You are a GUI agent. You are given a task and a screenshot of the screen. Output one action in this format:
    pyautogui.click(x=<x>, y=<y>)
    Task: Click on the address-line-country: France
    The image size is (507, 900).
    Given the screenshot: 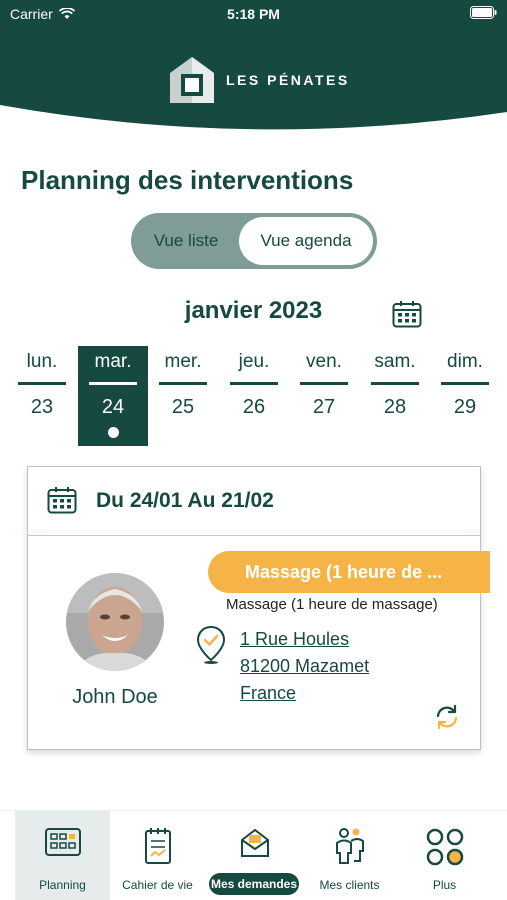 What is the action you would take?
    pyautogui.click(x=268, y=693)
    